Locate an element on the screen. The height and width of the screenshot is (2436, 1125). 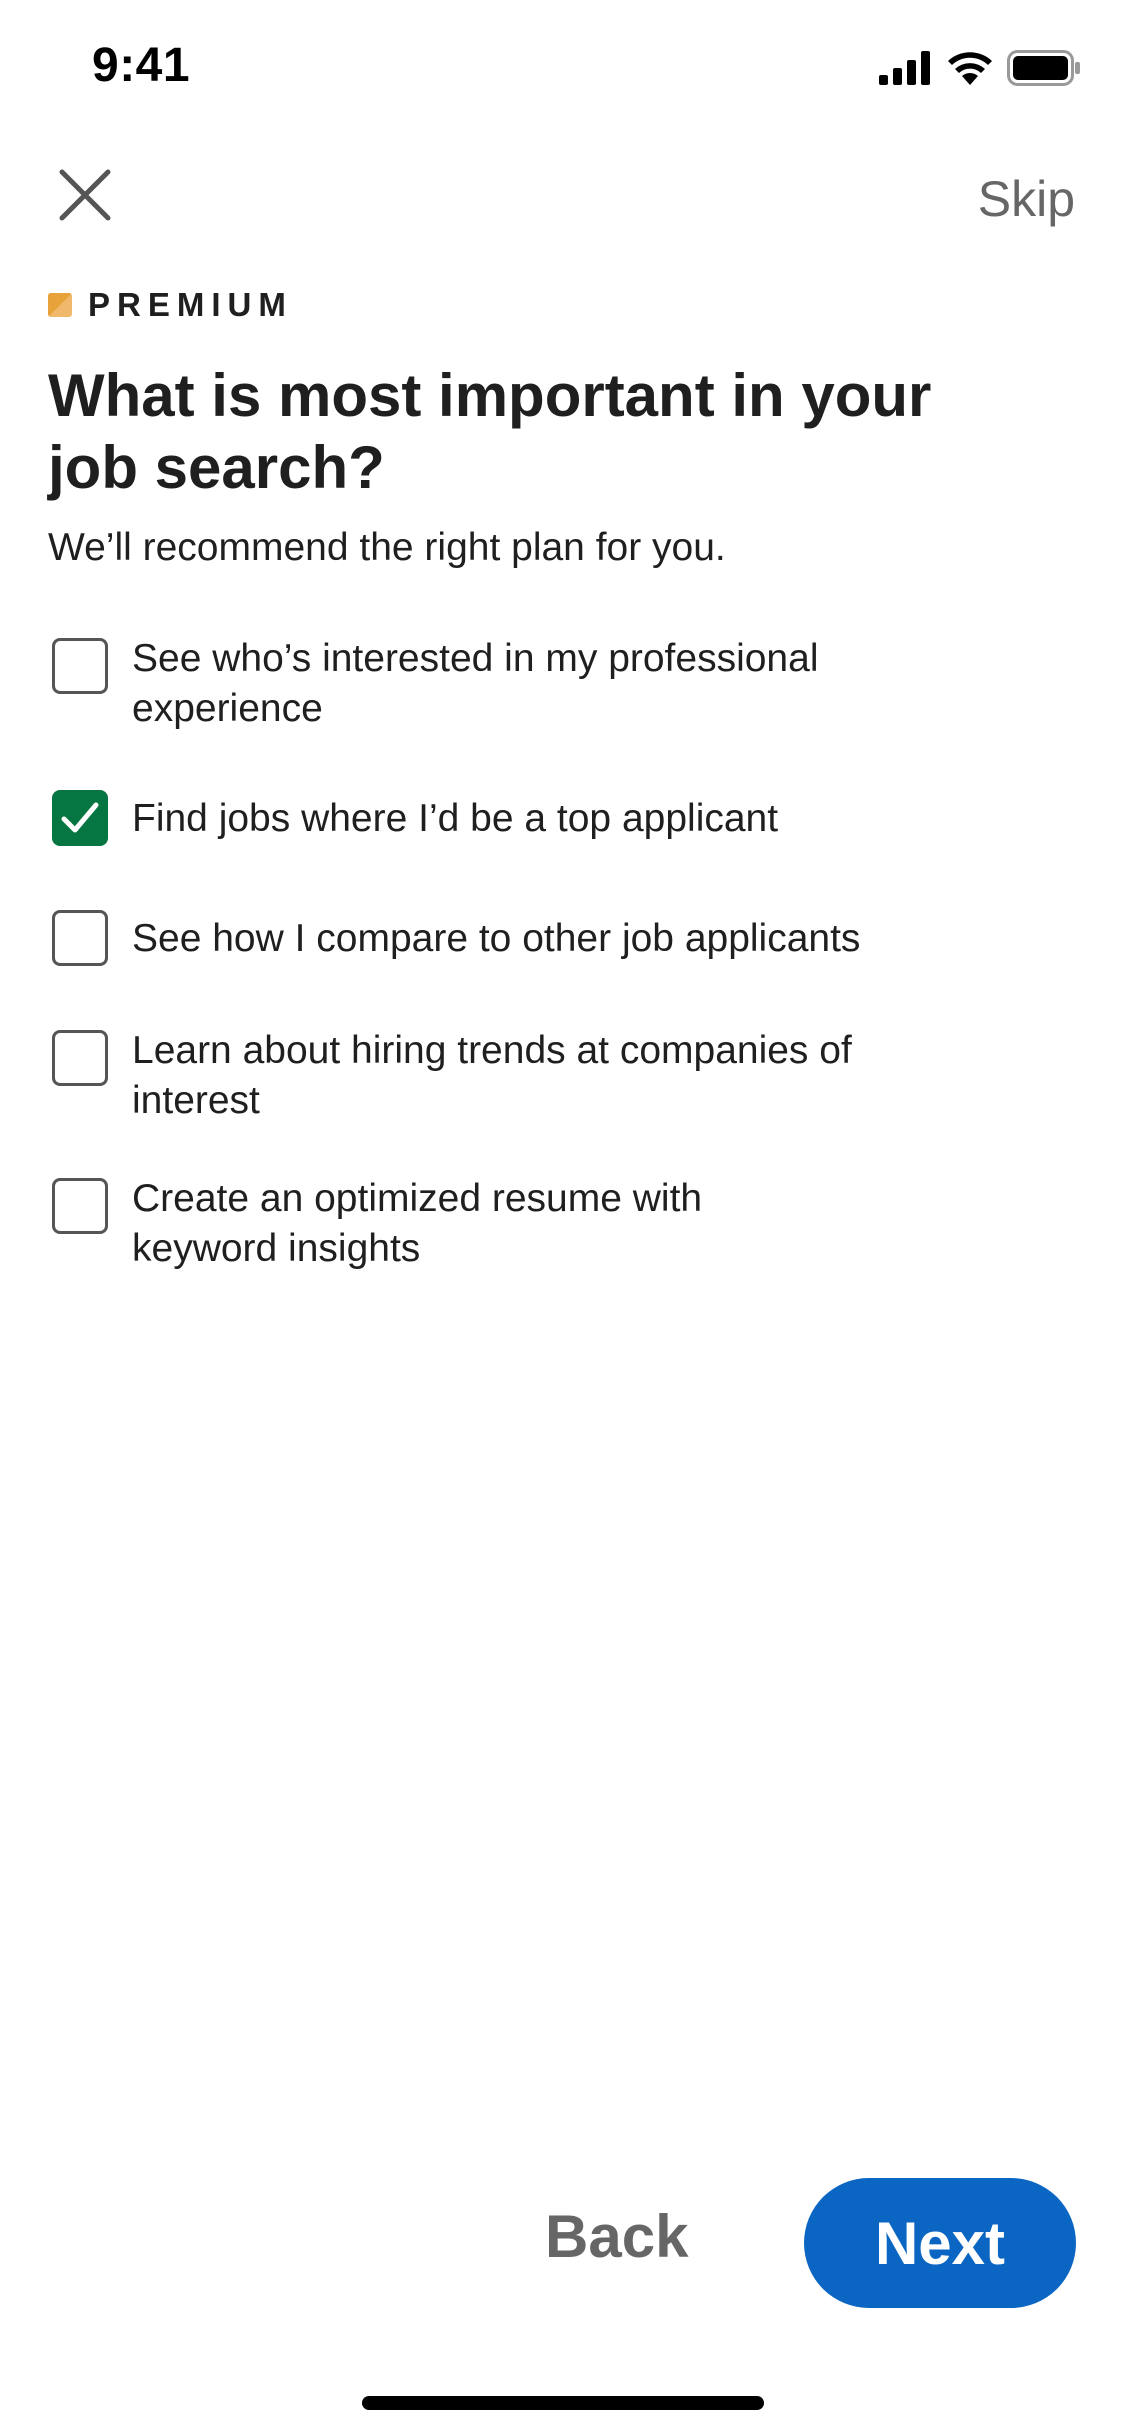
checkbox-checked is located at coordinates (80, 818).